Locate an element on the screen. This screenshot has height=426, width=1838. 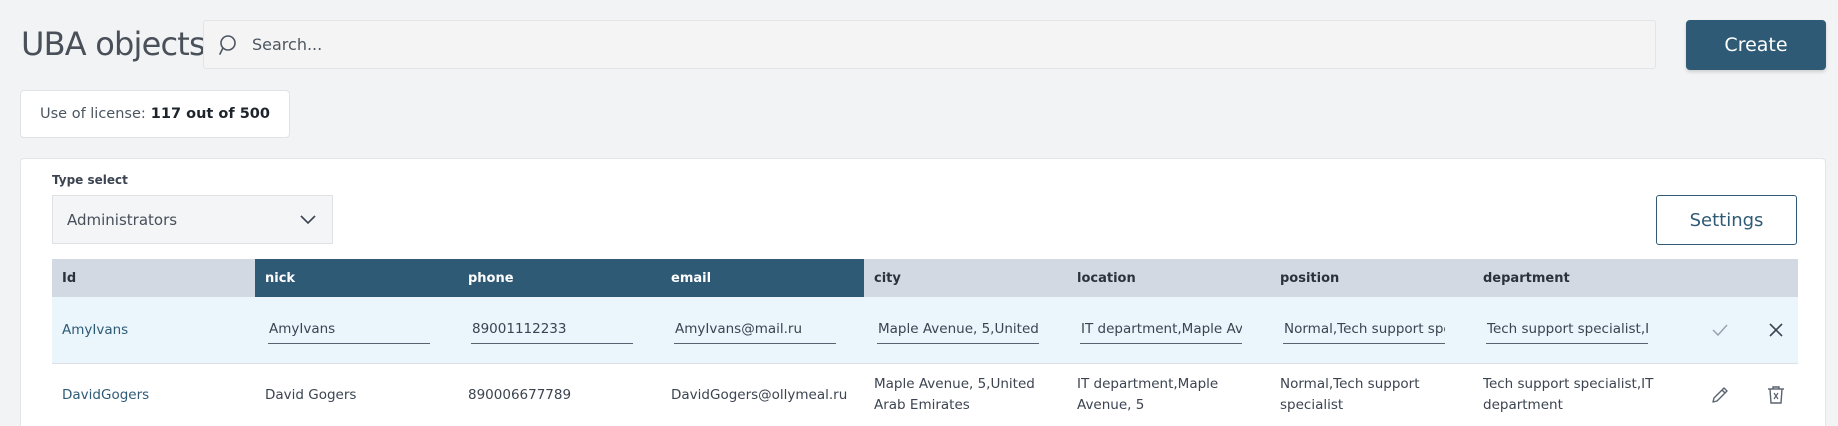
column-header-city: city is located at coordinates (965, 278).